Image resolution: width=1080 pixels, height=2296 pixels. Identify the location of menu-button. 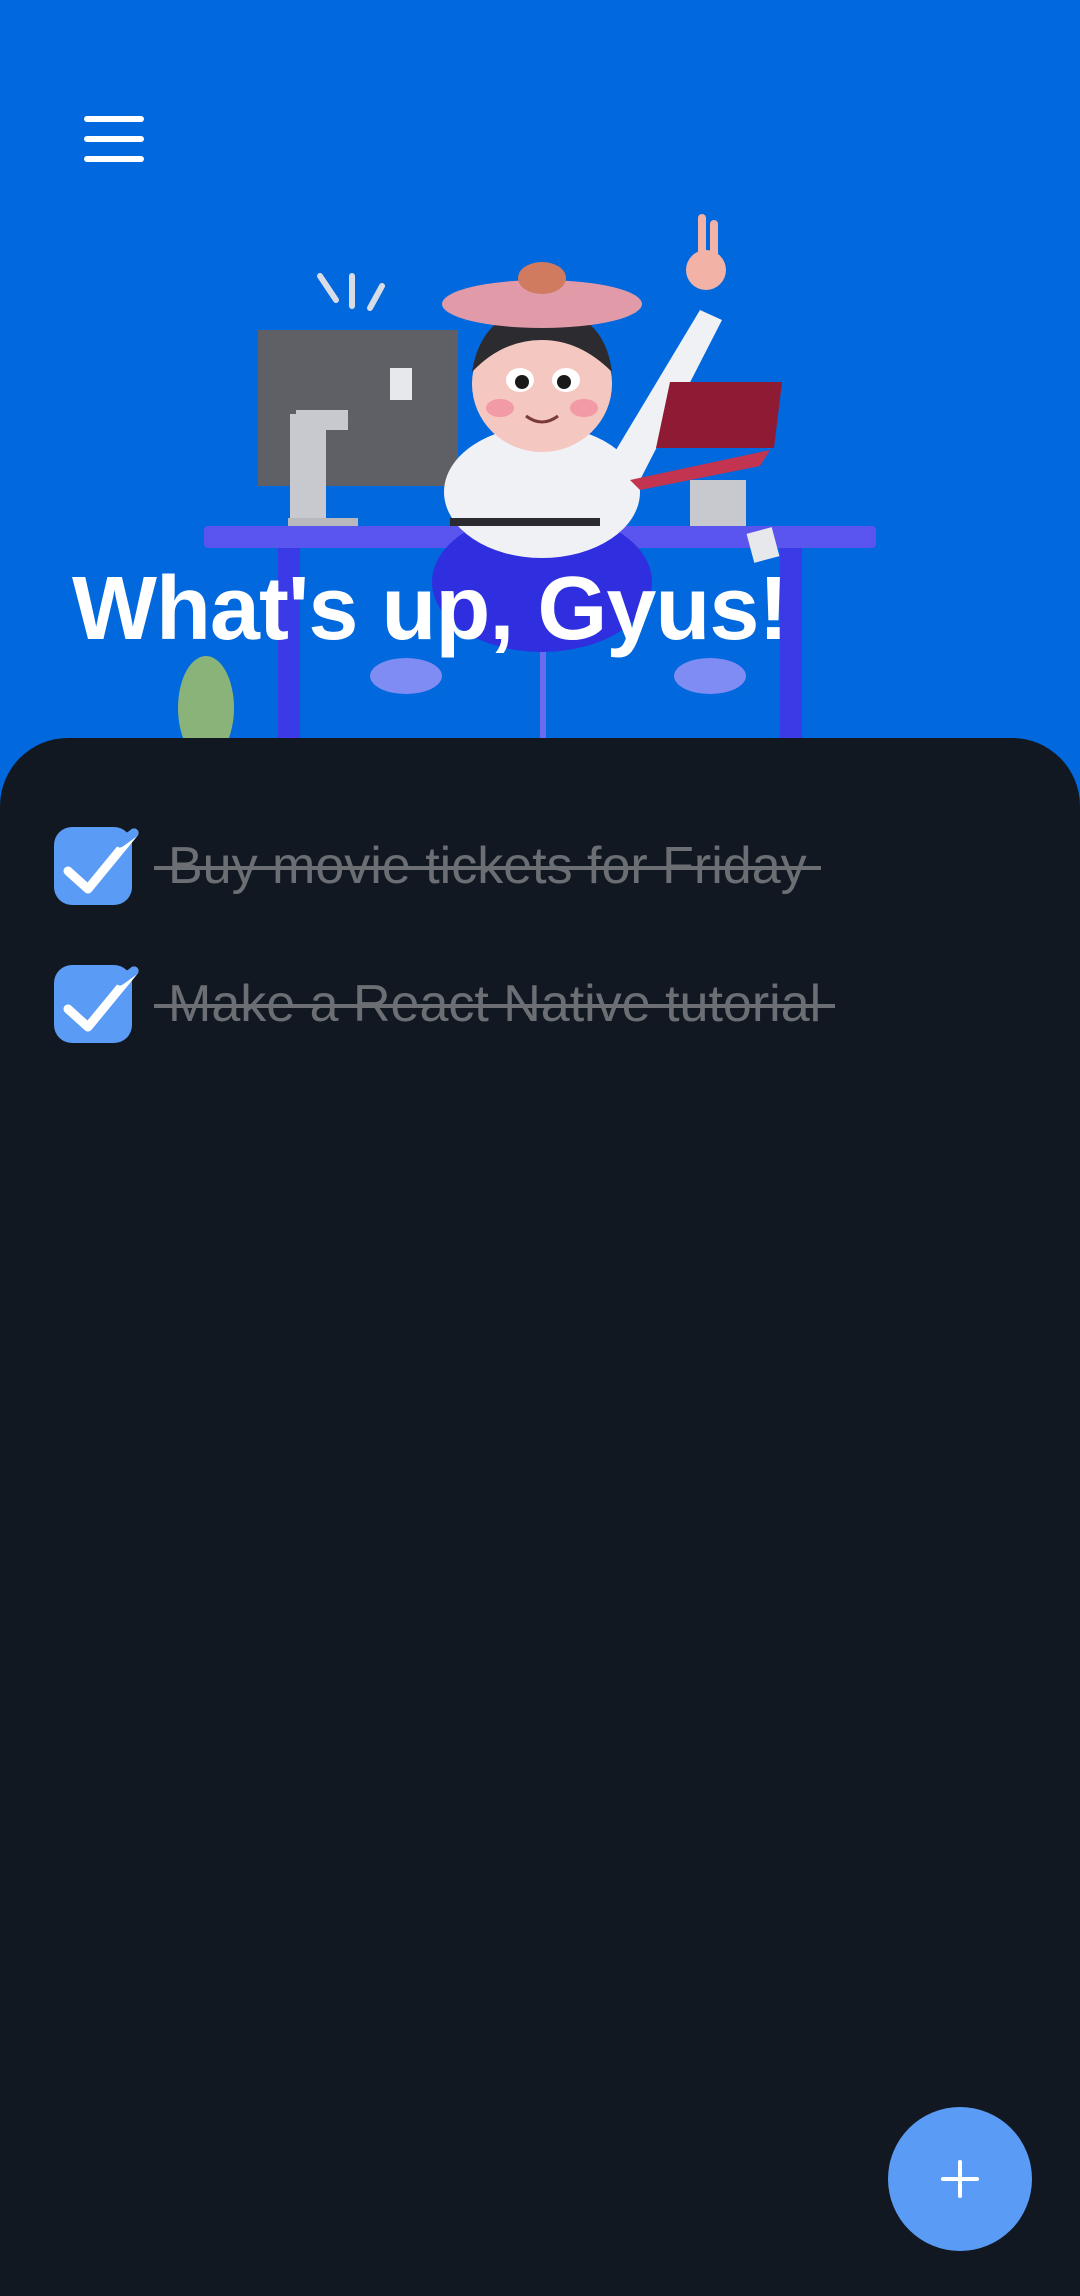
(115, 139).